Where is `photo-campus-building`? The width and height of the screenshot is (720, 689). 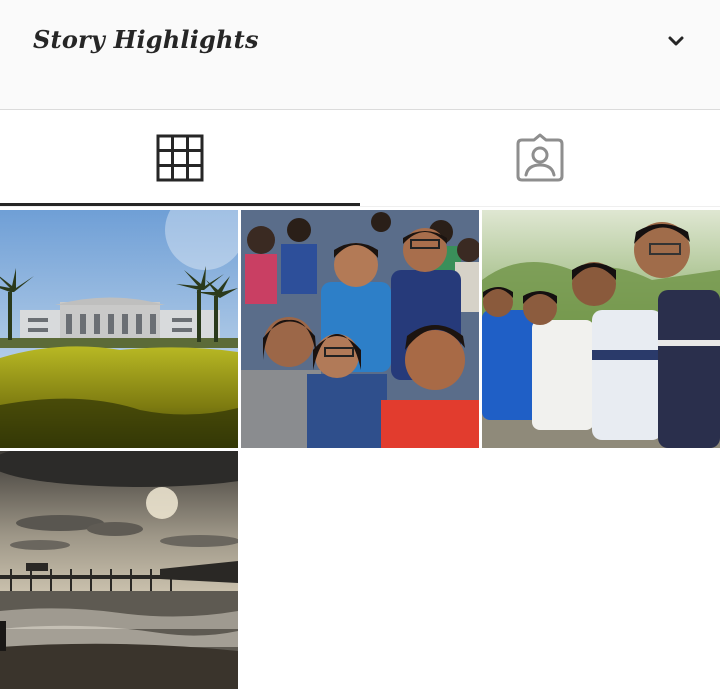
photo-campus-building is located at coordinates (119, 329).